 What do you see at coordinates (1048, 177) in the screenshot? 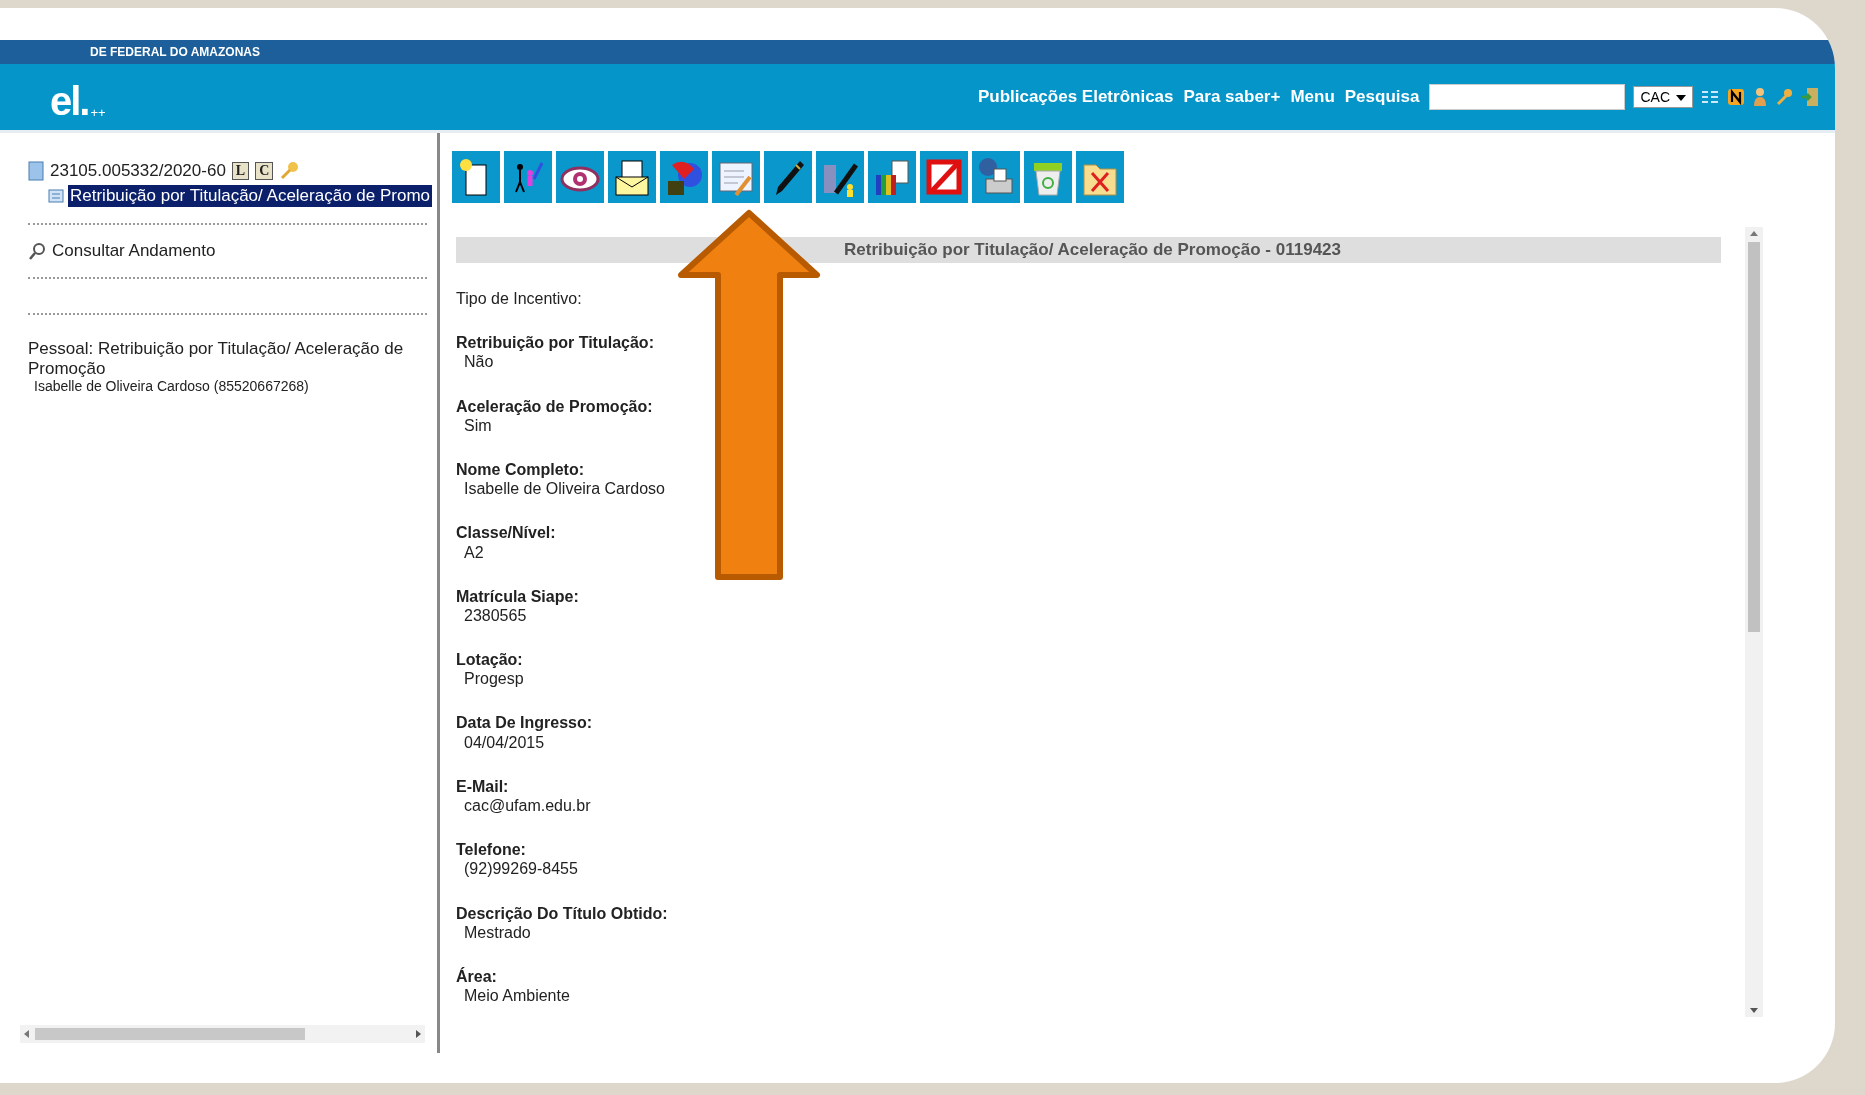
I see `recycle-bin-icon` at bounding box center [1048, 177].